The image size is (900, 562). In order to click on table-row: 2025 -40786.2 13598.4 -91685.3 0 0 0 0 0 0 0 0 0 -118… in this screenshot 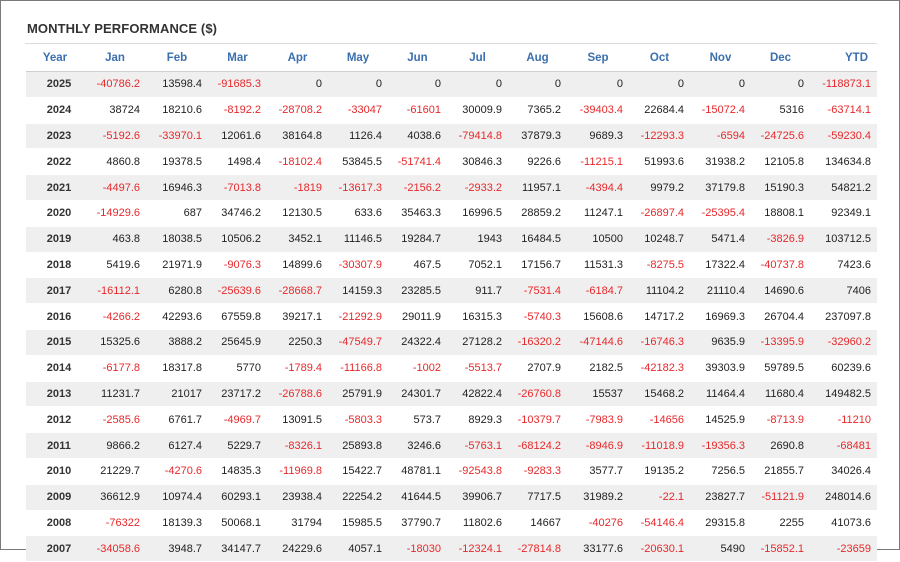, I will do `click(451, 84)`.